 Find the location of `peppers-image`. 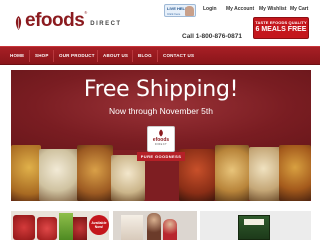

peppers-image is located at coordinates (80, 228).